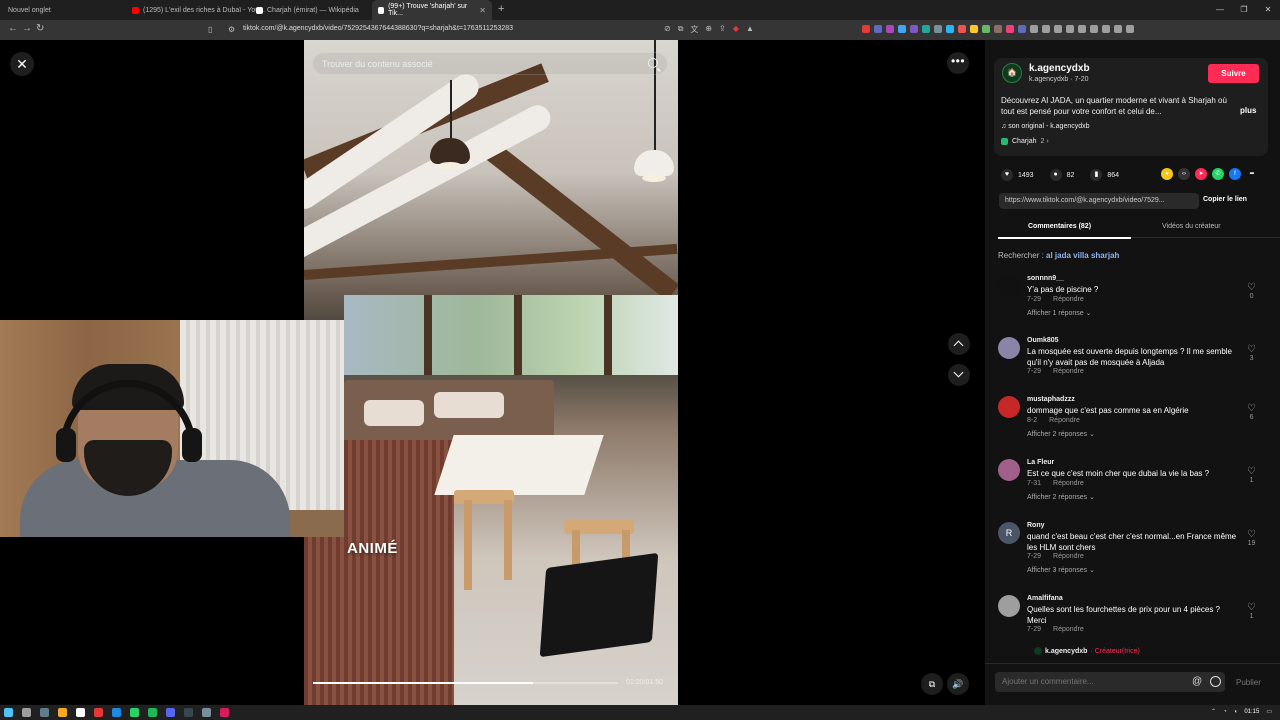 This screenshot has width=1280, height=720. What do you see at coordinates (1184, 174) in the screenshot?
I see `embed-icon: ‹›` at bounding box center [1184, 174].